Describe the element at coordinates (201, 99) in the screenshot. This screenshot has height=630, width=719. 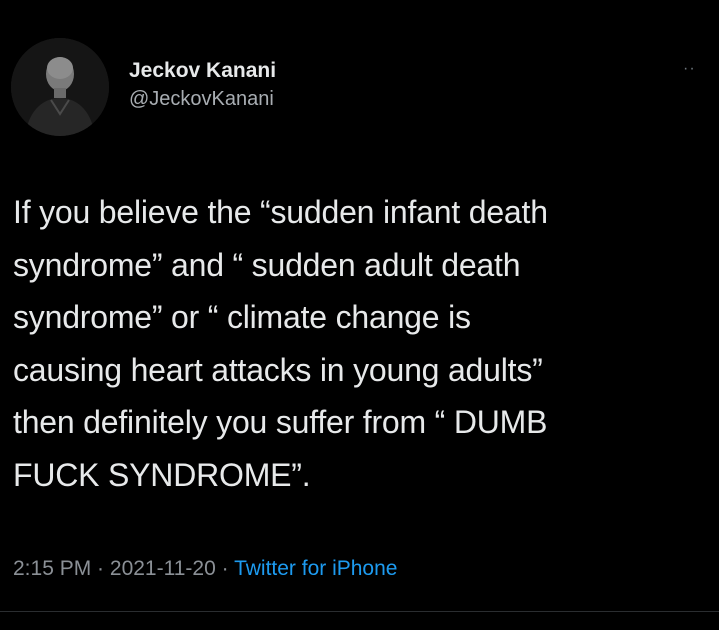
I see `author-handle: @JeckovKanani` at that location.